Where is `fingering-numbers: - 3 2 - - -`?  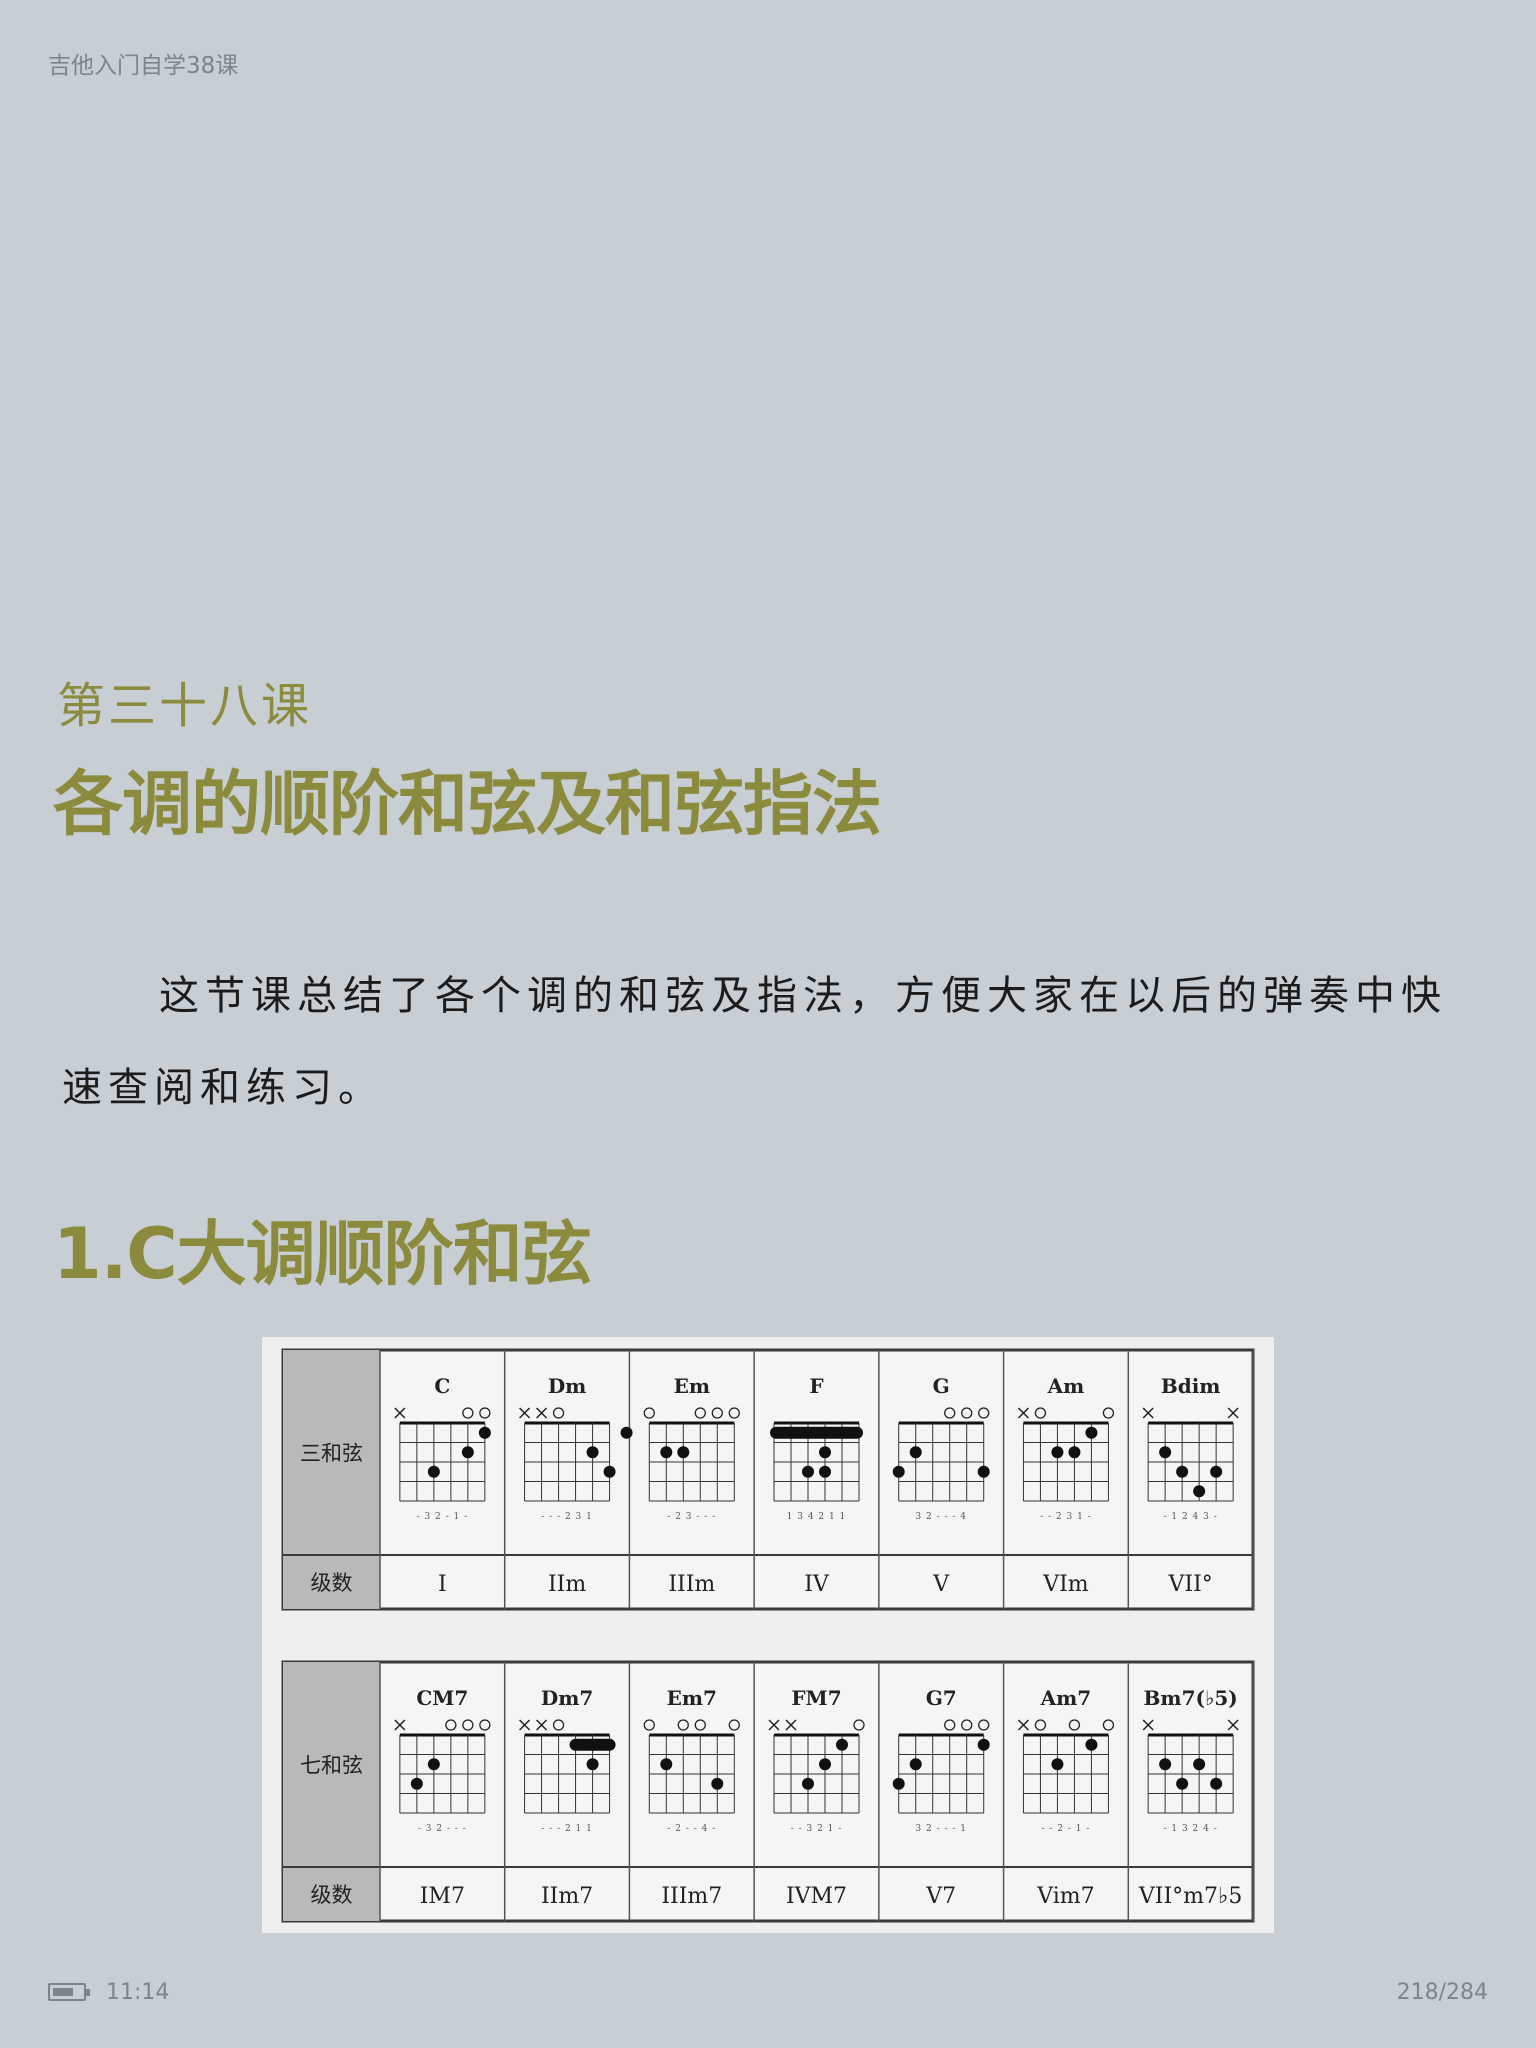 fingering-numbers: - 3 2 - - - is located at coordinates (442, 1829).